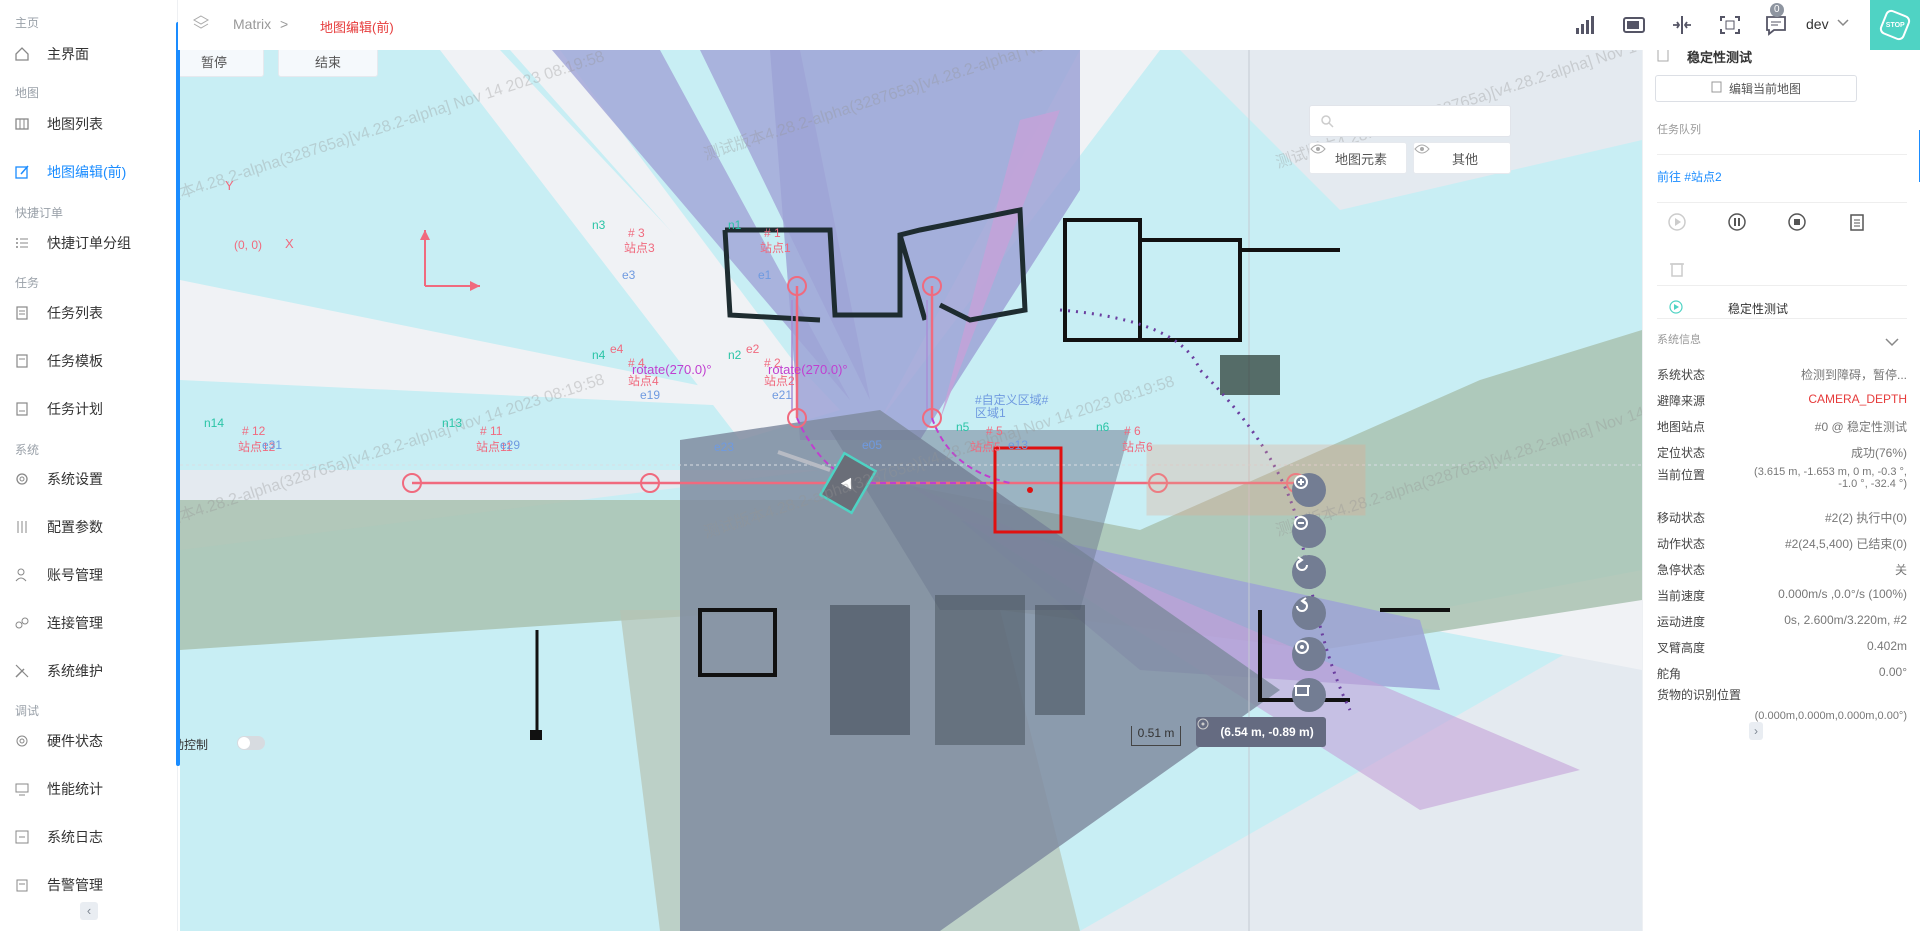  I want to click on sidebar-item-home: 主界面, so click(87, 54).